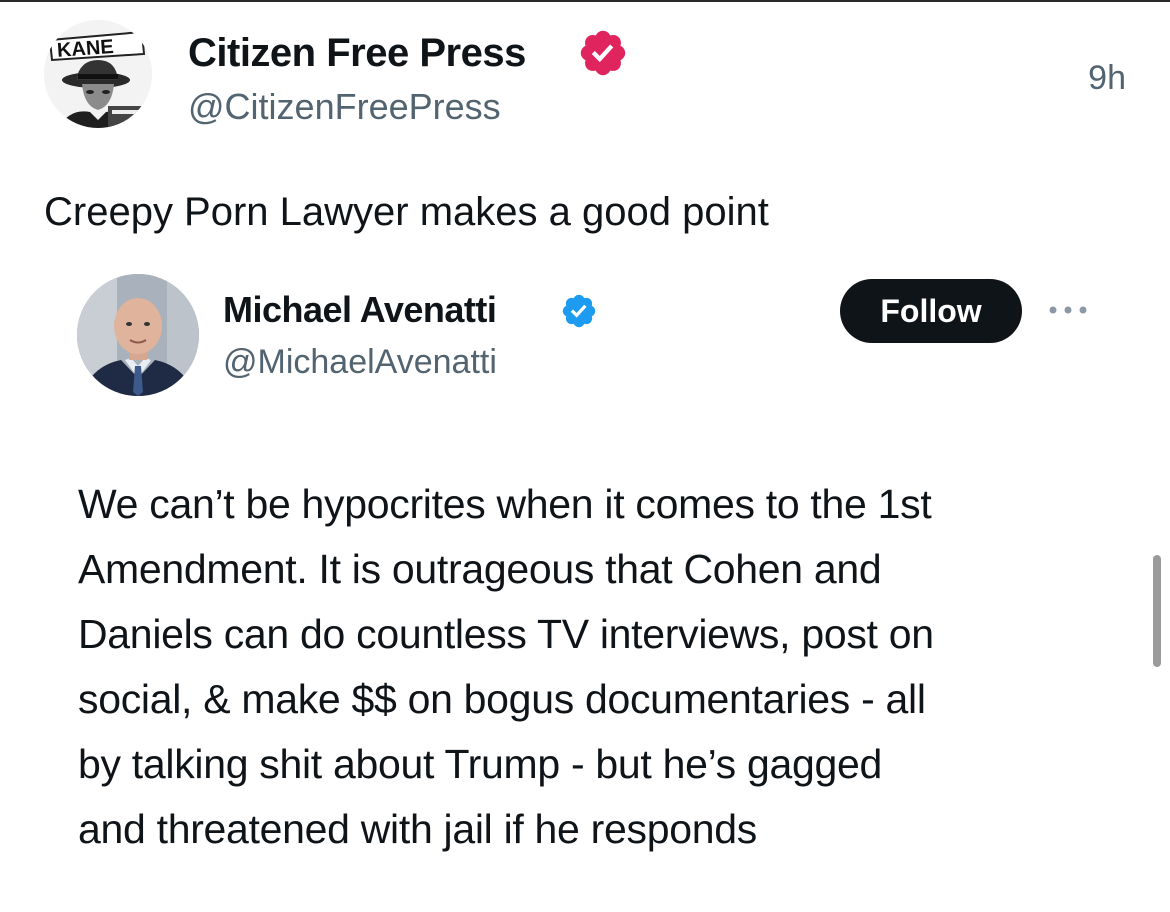 Image resolution: width=1170 pixels, height=912 pixels. What do you see at coordinates (1107, 78) in the screenshot?
I see `post-timestamp: 9h` at bounding box center [1107, 78].